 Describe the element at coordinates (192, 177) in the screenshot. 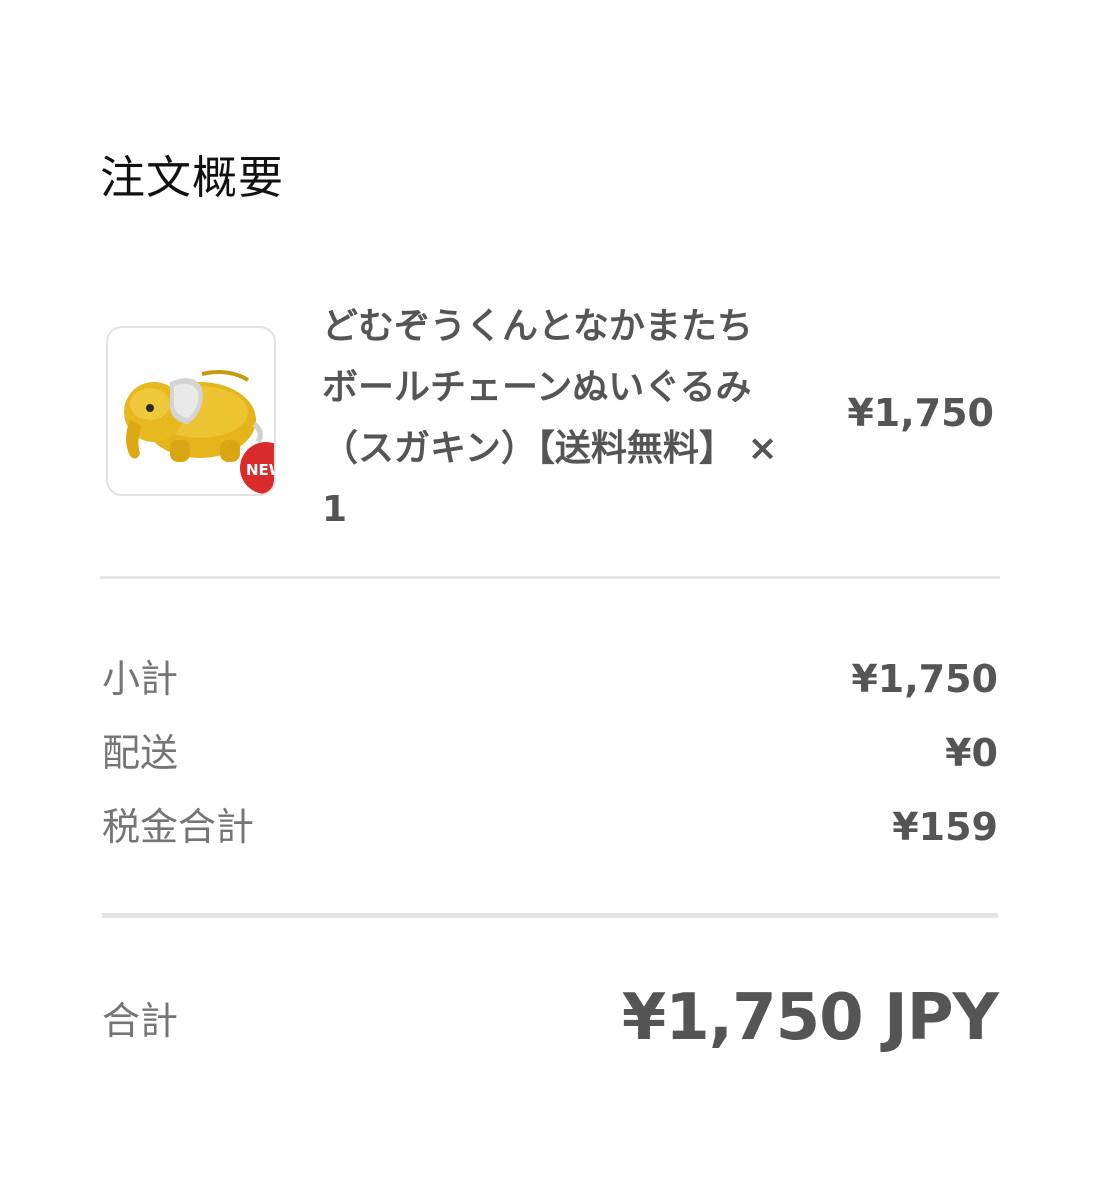

I see `page-title: 注文概要` at that location.